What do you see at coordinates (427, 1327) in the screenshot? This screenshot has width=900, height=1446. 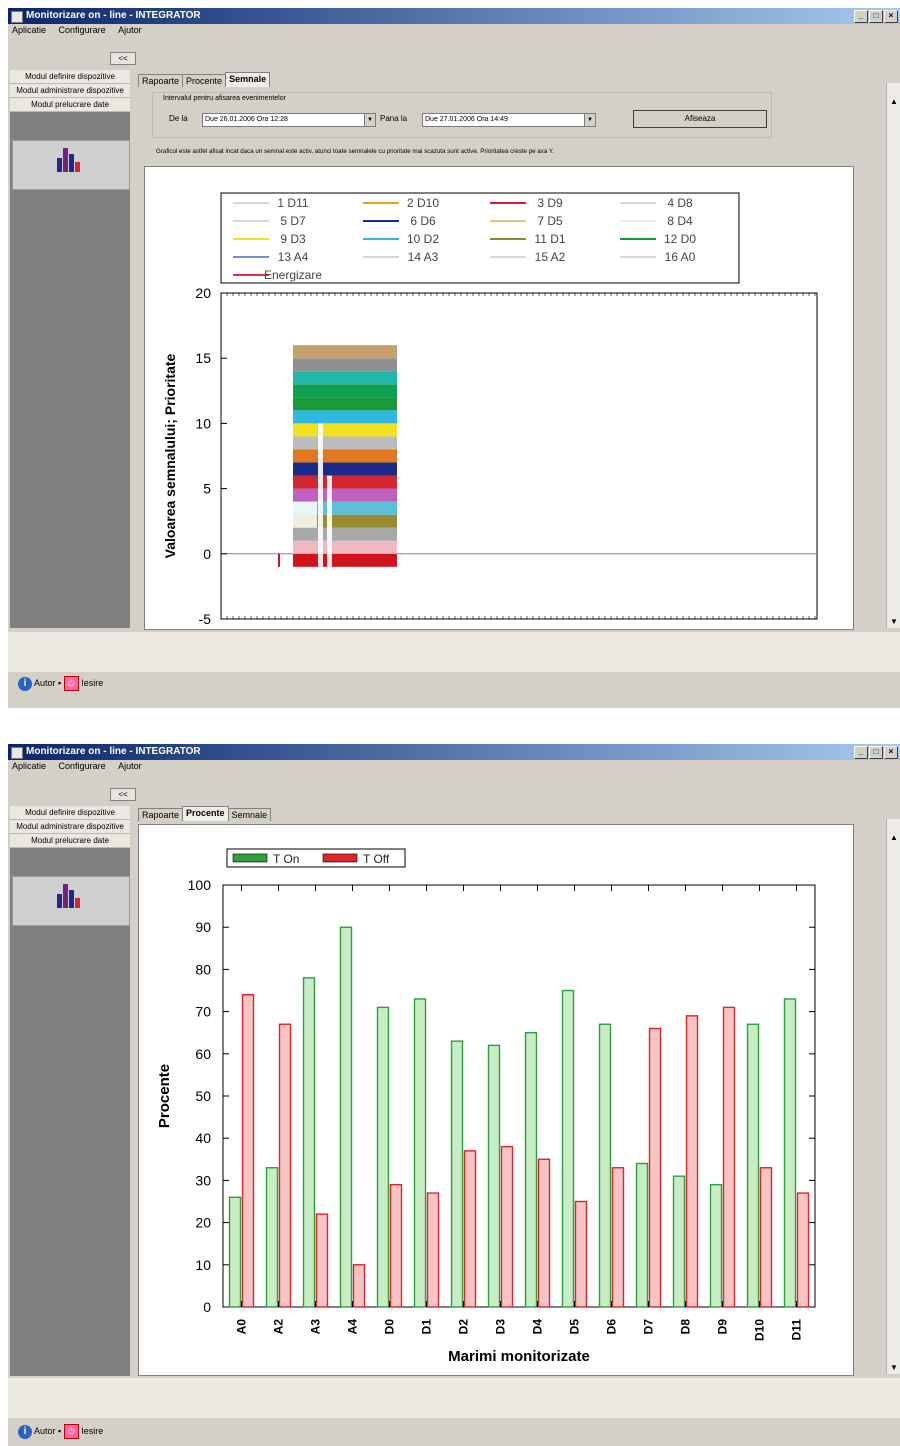 I see `x-tick-label: D1` at bounding box center [427, 1327].